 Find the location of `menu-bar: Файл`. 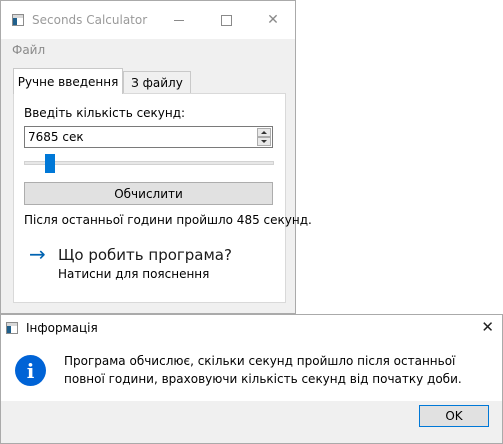

menu-bar: Файл is located at coordinates (148, 50).